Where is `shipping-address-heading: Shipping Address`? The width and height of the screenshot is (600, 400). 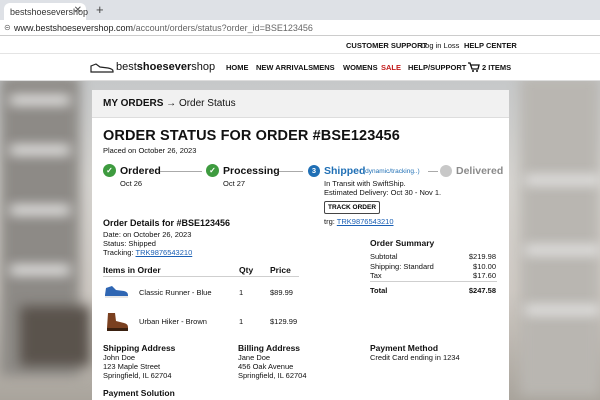
shipping-address-heading: Shipping Address is located at coordinates (139, 348).